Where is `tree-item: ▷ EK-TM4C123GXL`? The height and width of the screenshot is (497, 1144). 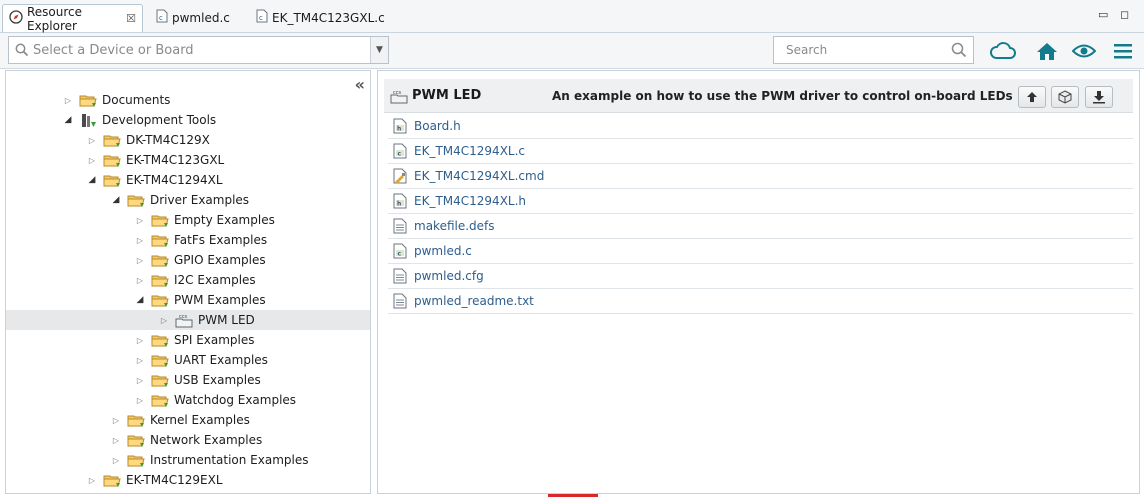
tree-item: ▷ EK-TM4C123GXL is located at coordinates (188, 160).